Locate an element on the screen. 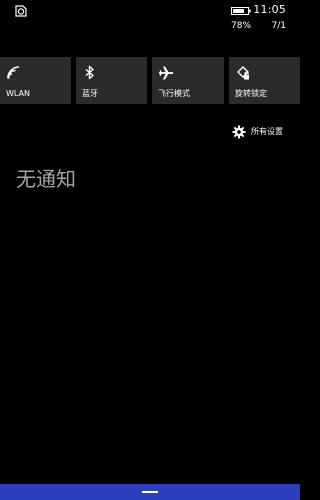 Image resolution: width=320 pixels, height=500 pixels. quick-actions: WLAN 蓝牙 飞行模式 旋转锁定 is located at coordinates (150, 80).